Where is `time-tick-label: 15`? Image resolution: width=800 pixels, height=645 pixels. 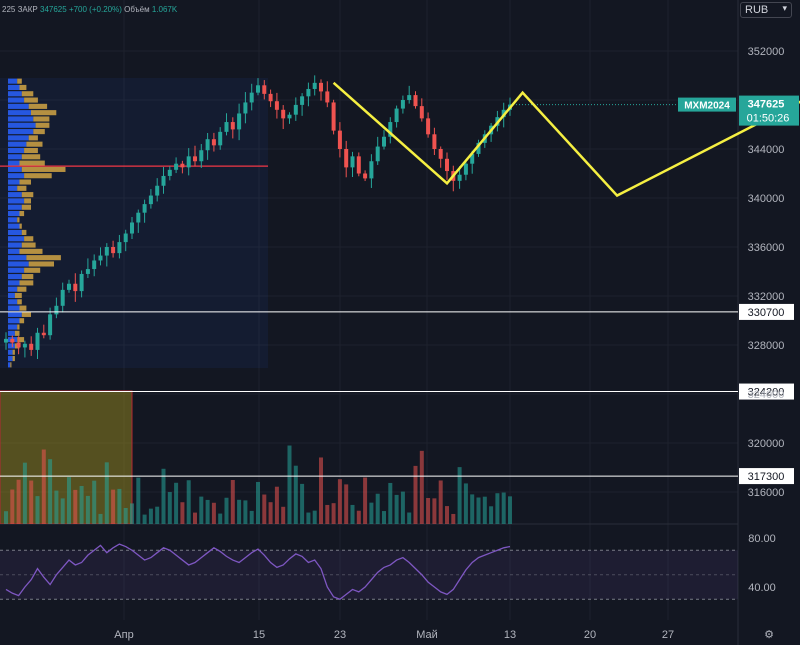 time-tick-label: 15 is located at coordinates (259, 635).